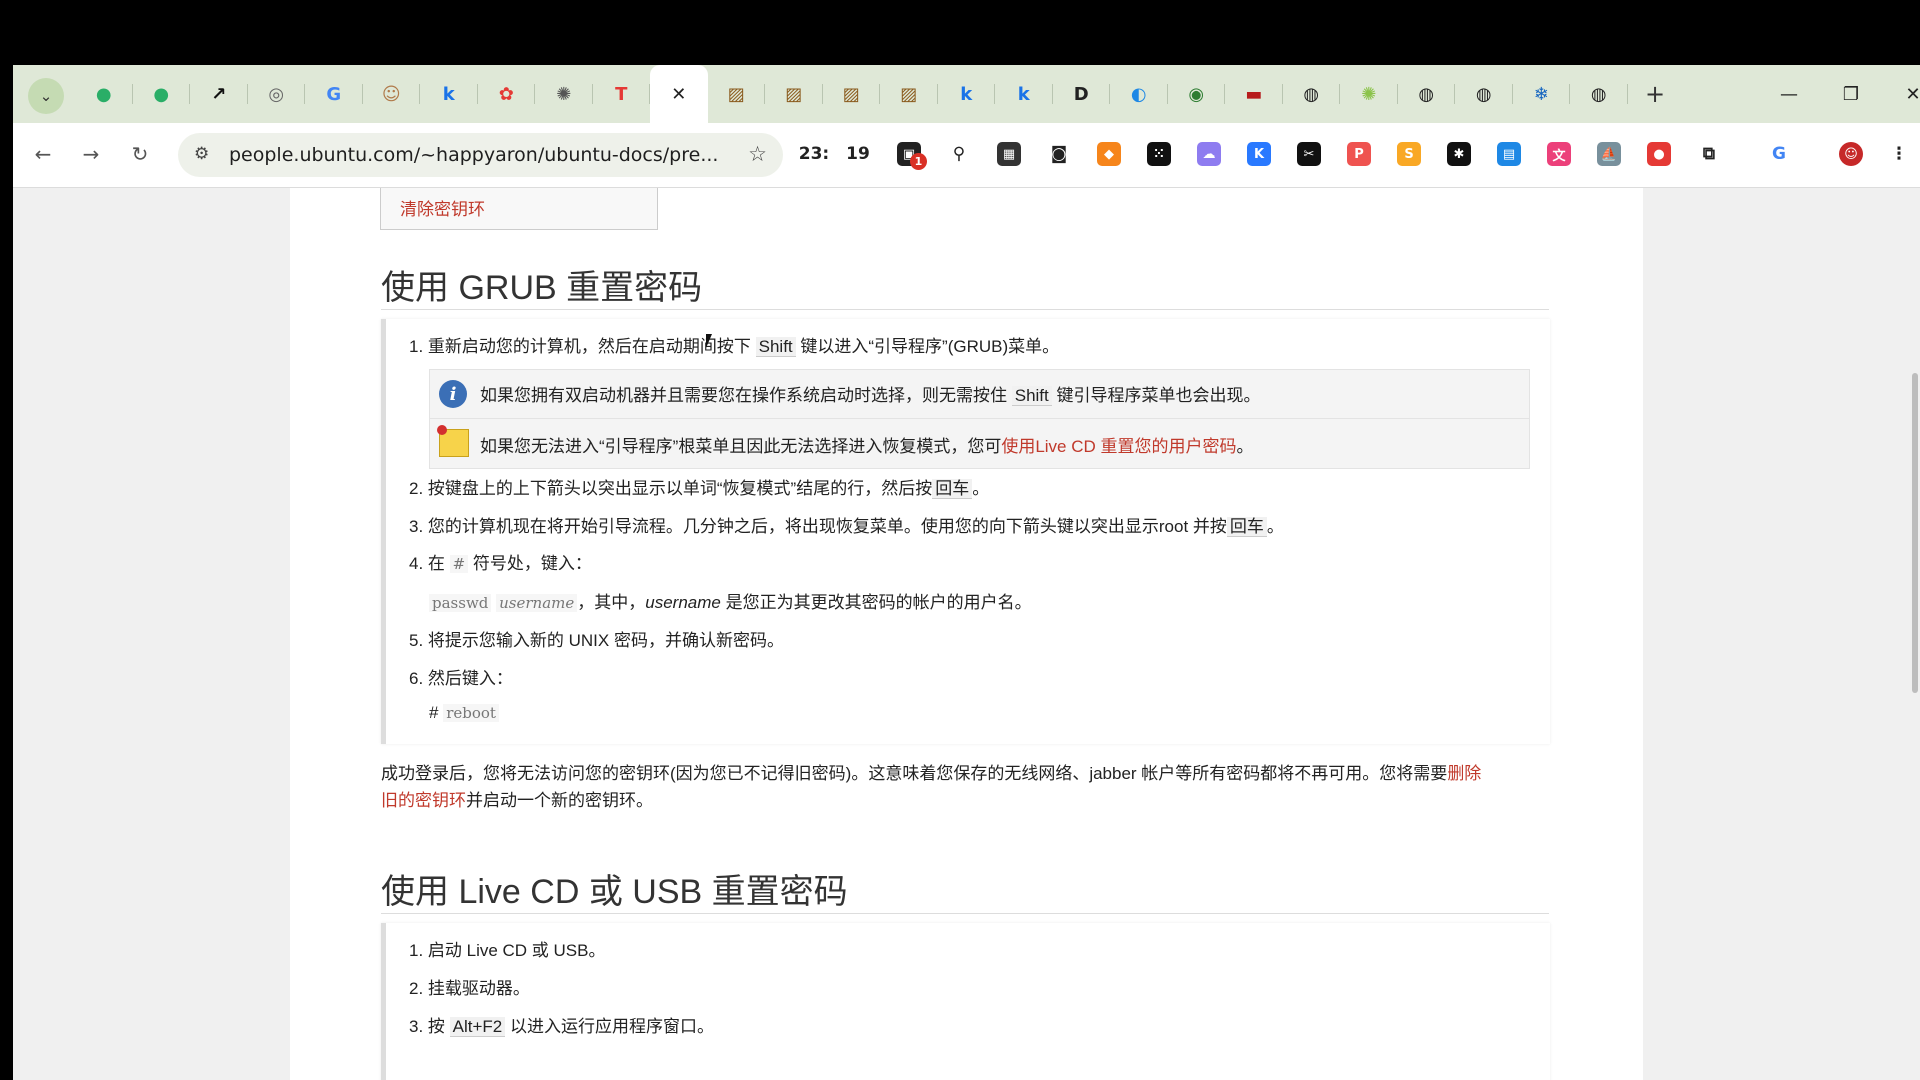 The image size is (1920, 1080). I want to click on k-tab-2: k, so click(967, 94).